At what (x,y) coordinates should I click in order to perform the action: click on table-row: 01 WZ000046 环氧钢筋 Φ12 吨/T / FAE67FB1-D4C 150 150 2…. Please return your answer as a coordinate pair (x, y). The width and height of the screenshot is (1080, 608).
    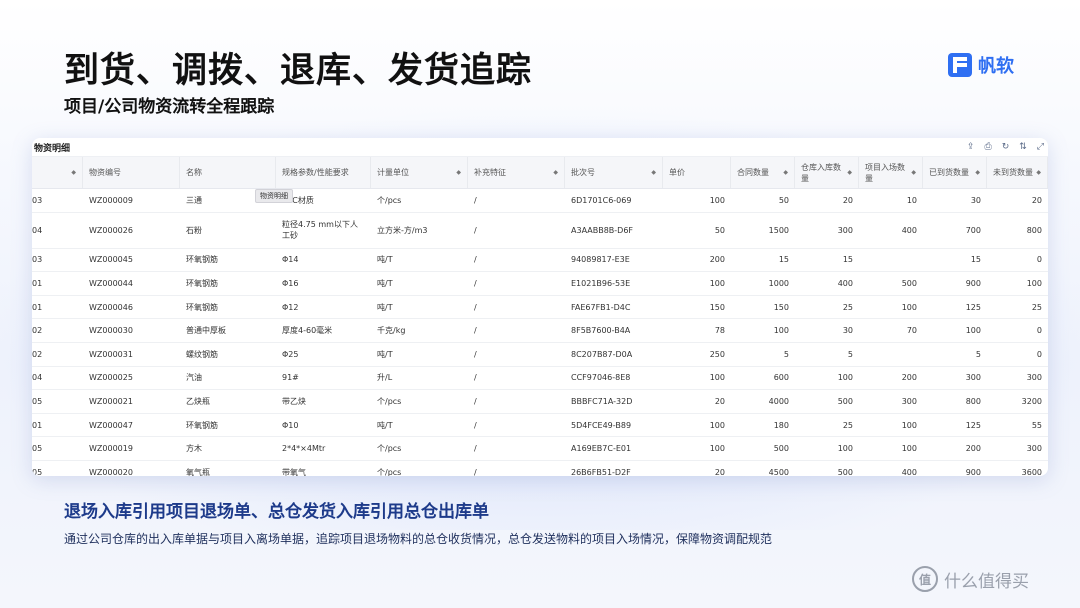
    Looking at the image, I should click on (540, 308).